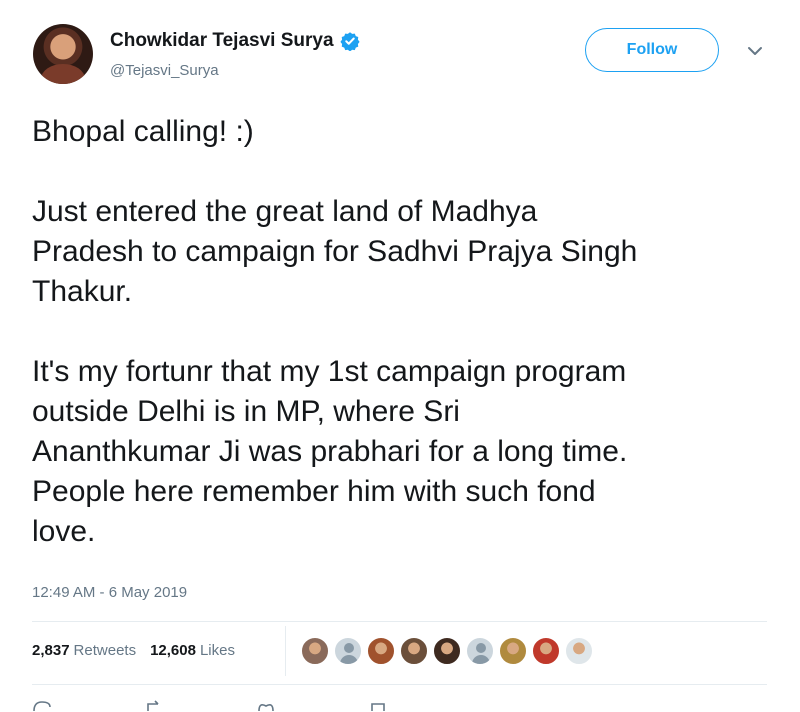 The height and width of the screenshot is (712, 800). I want to click on verified-badge-icon, so click(349, 41).